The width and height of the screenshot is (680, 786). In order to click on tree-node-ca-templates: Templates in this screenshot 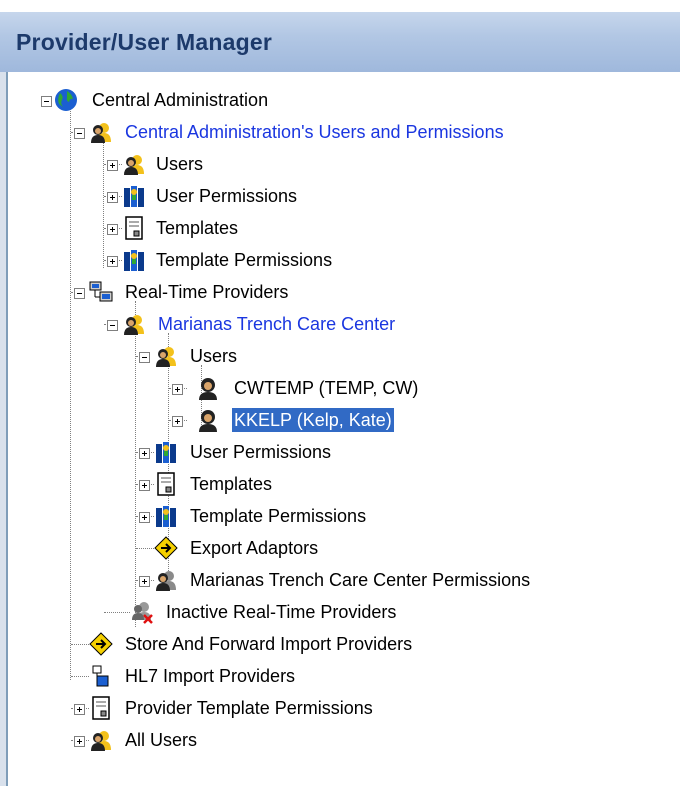, I will do `click(344, 231)`.